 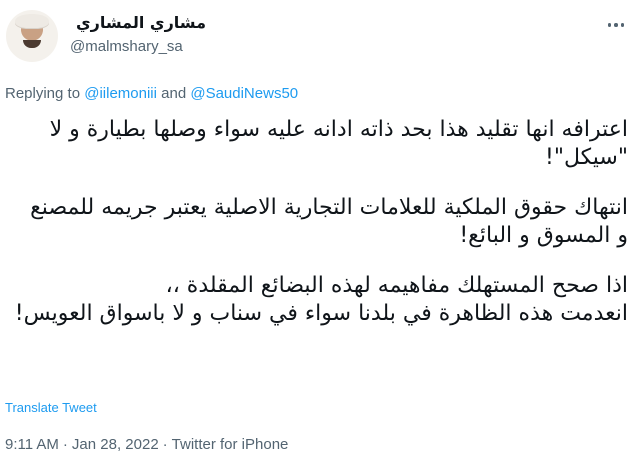 I want to click on tweet-date: Jan 28, 2022, so click(x=115, y=444).